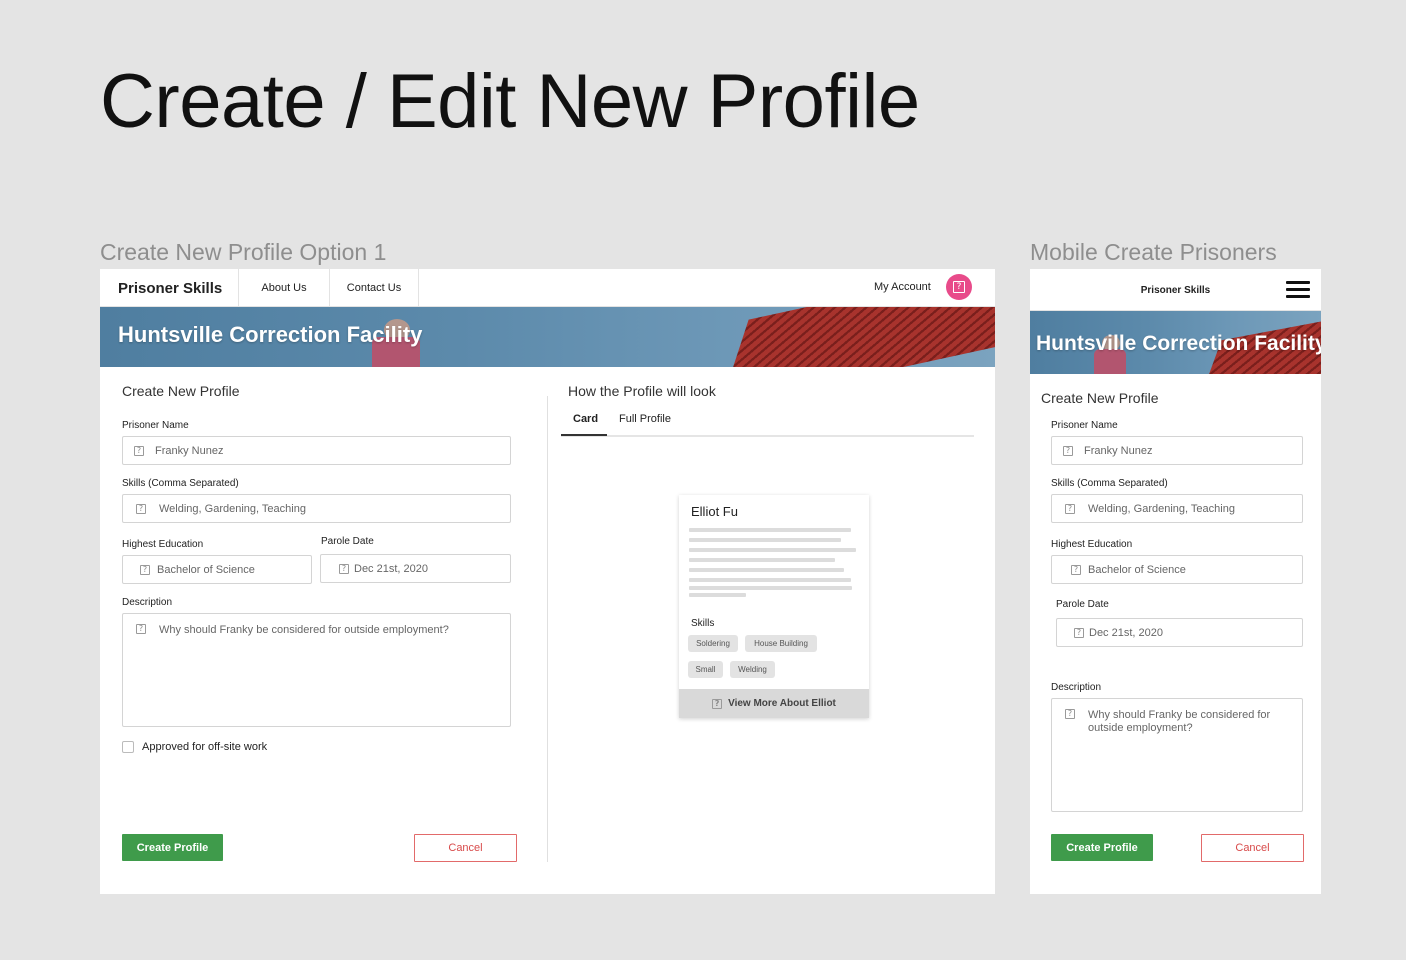 The height and width of the screenshot is (960, 1406). I want to click on mobile-parole-date-input: ? Dec 21st, 2020, so click(1179, 632).